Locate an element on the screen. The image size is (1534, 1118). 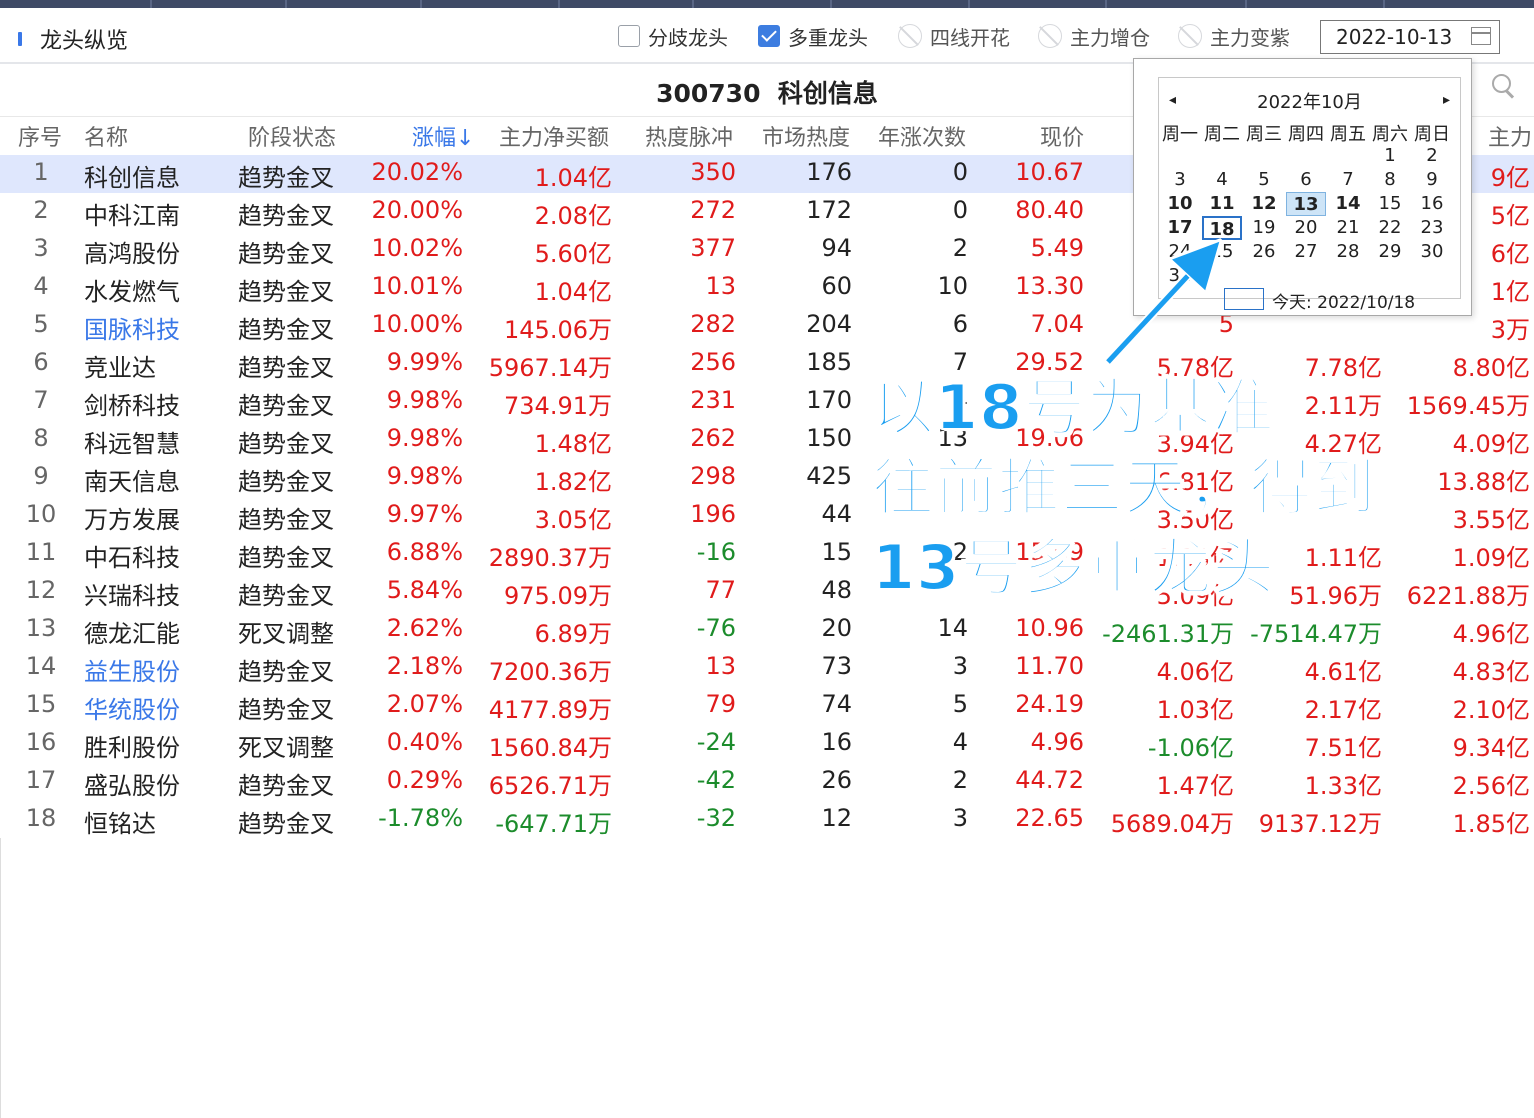
filter-divergence-leader: 分歧龙头 is located at coordinates (673, 36).